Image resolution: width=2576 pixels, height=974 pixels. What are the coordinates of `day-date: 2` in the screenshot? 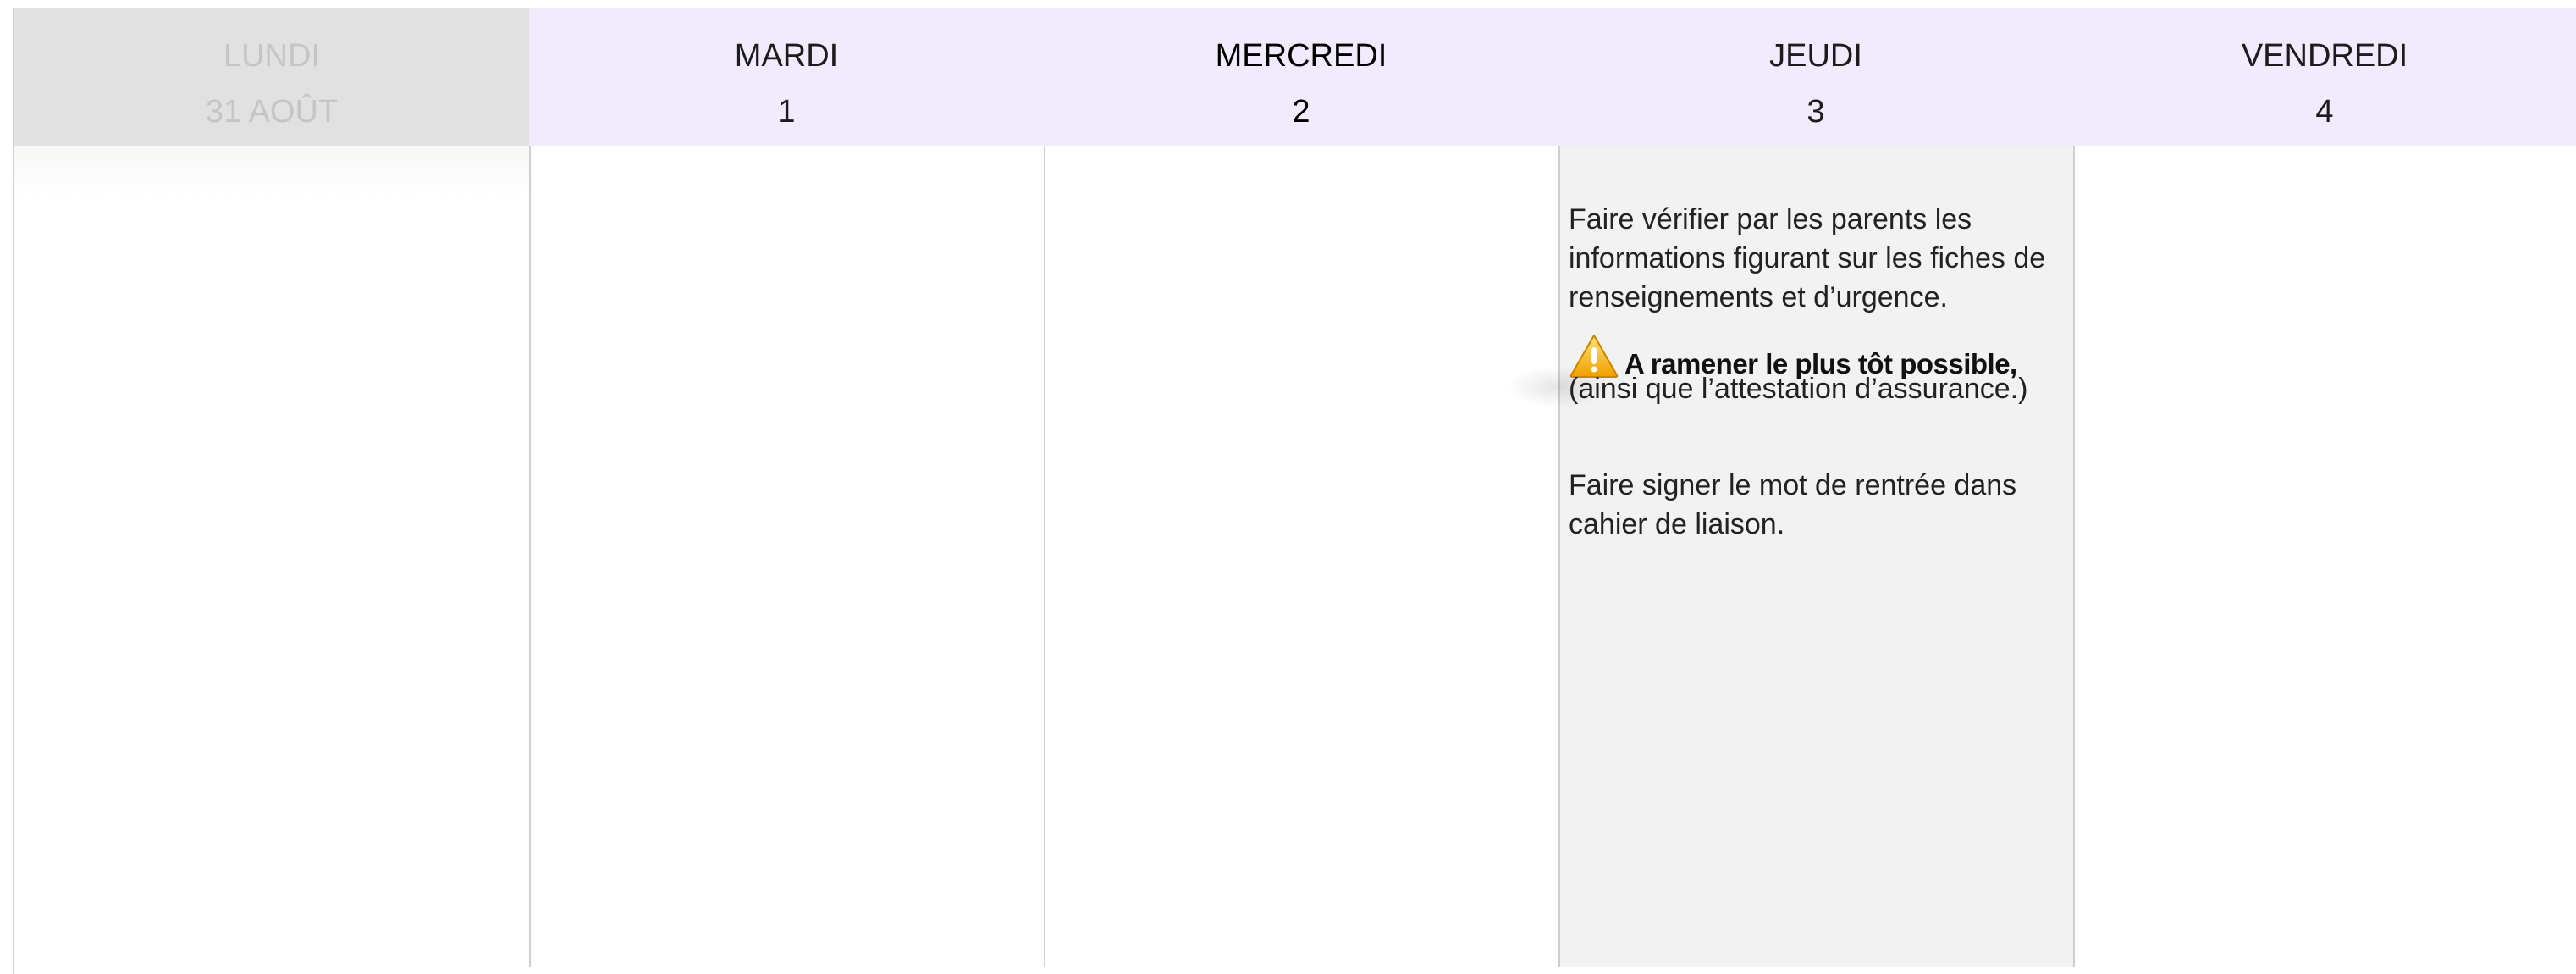 It's located at (1301, 112).